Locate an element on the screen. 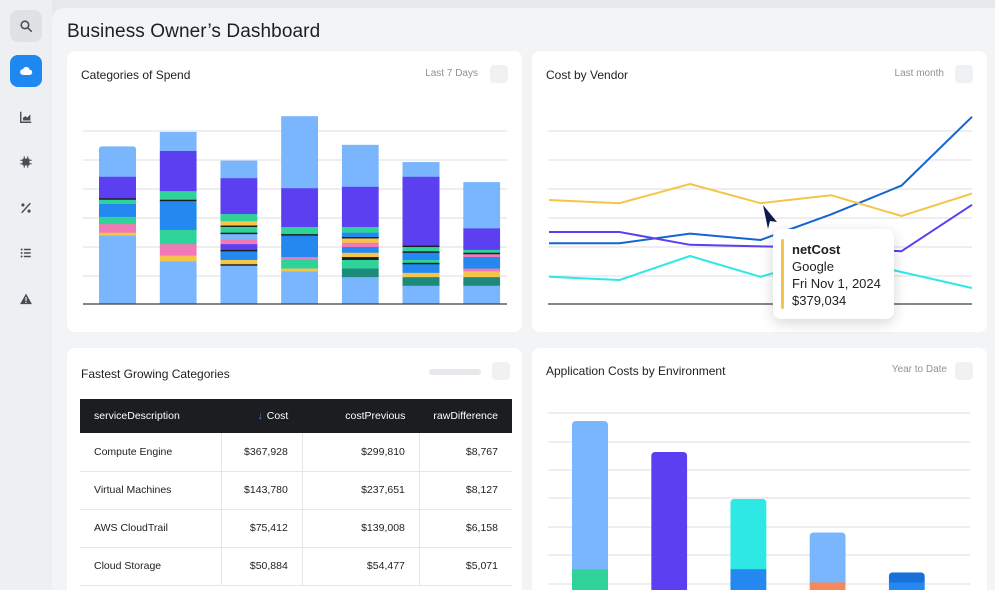  sidebar-item-list is located at coordinates (26, 253).